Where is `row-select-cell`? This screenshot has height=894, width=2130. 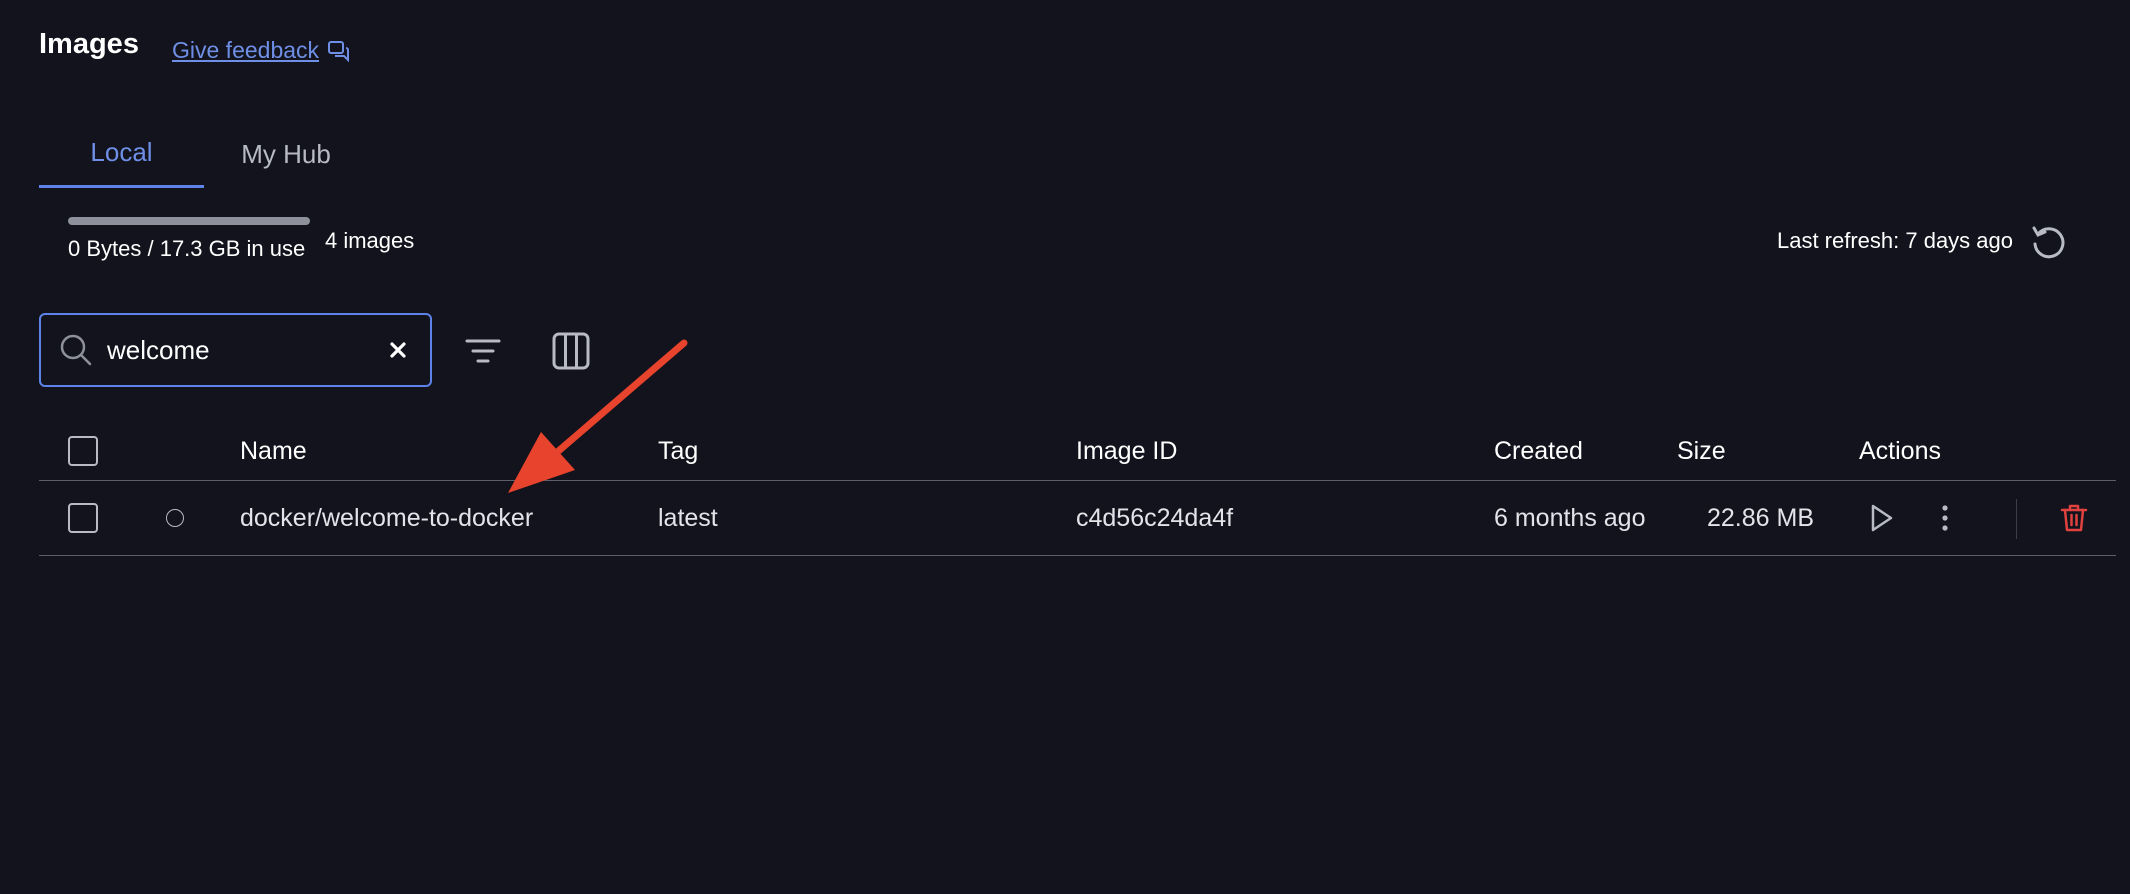 row-select-cell is located at coordinates (83, 518).